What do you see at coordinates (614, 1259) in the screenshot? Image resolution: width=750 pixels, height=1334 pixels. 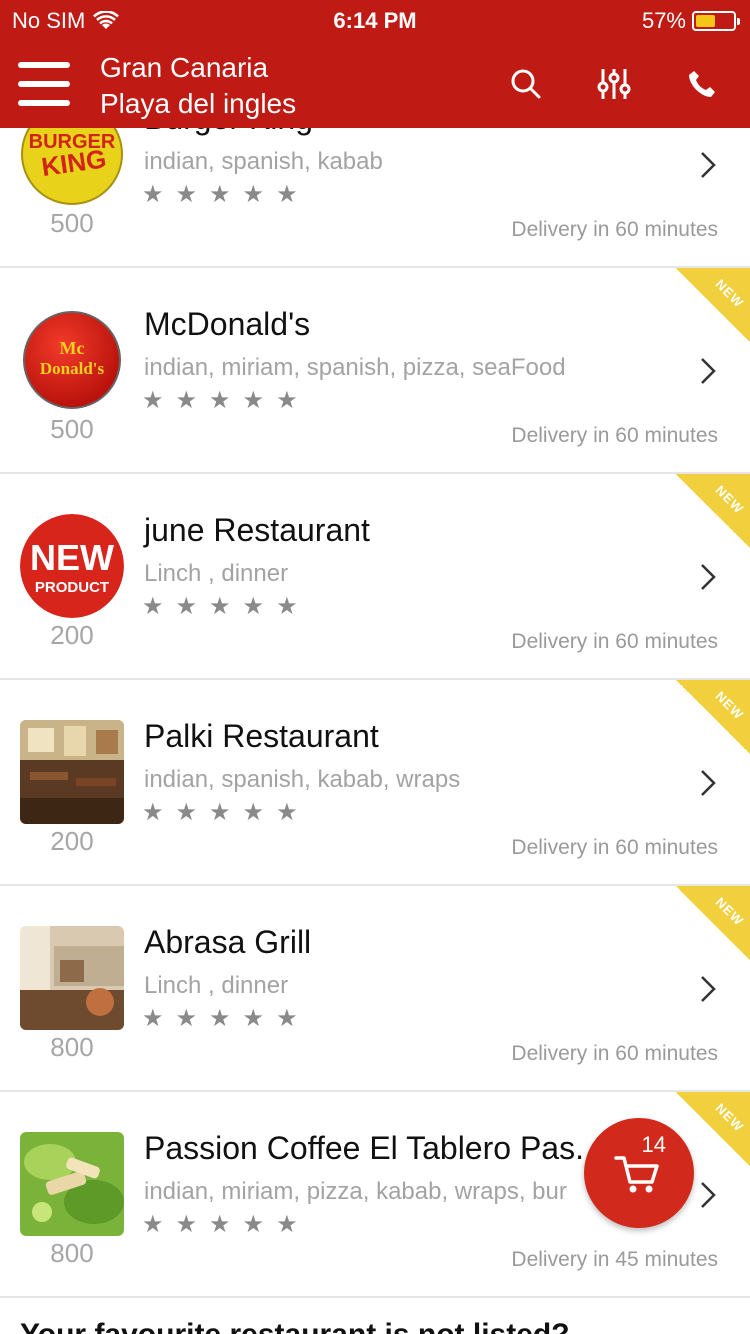 I see `delivery-time: Delivery in 45 minutes` at bounding box center [614, 1259].